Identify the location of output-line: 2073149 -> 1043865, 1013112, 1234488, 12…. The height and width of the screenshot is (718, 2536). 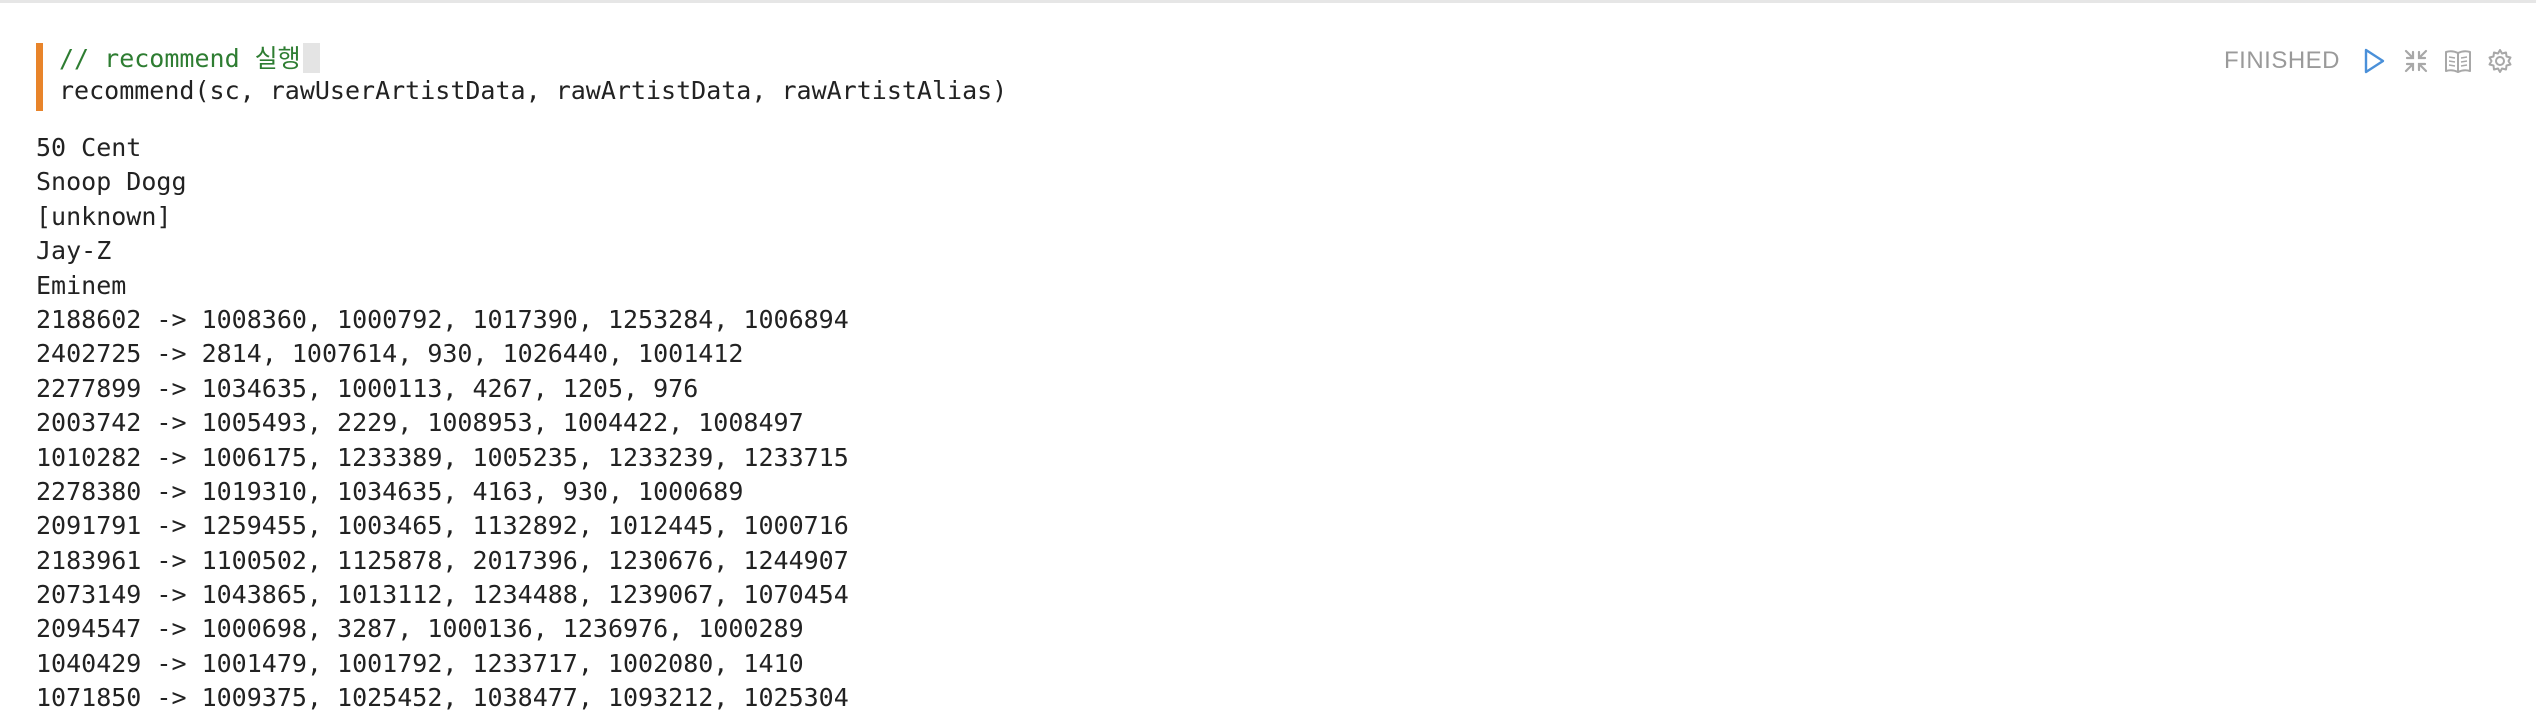
(442, 595).